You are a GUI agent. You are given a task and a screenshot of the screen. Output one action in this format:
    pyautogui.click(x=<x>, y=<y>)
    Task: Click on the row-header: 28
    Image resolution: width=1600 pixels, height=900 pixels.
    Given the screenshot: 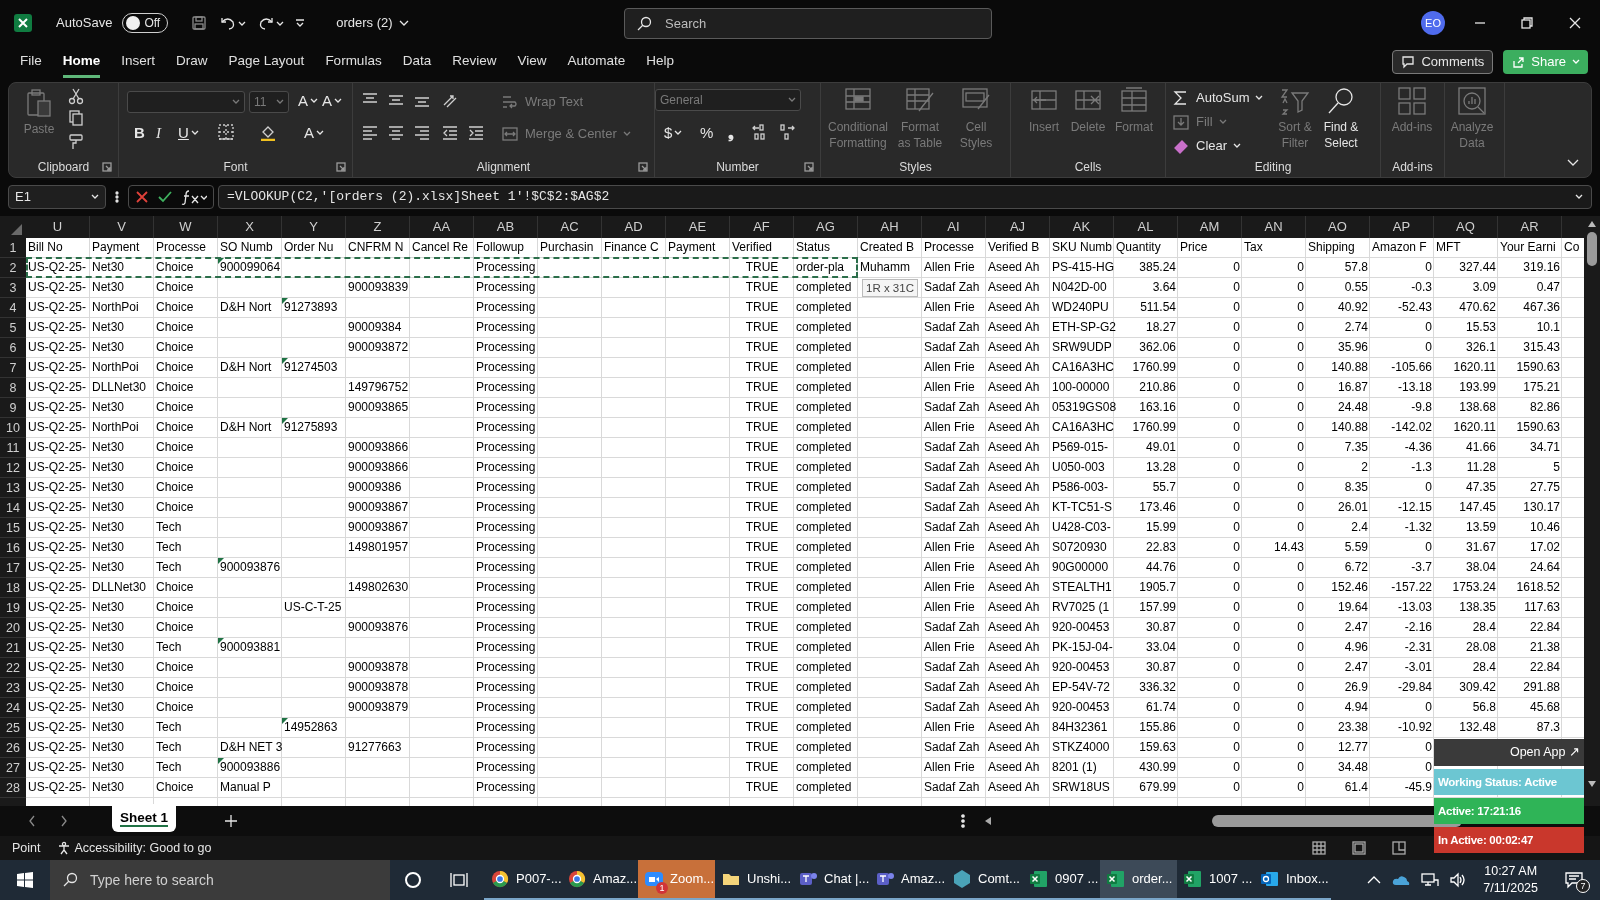 What is the action you would take?
    pyautogui.click(x=13, y=788)
    